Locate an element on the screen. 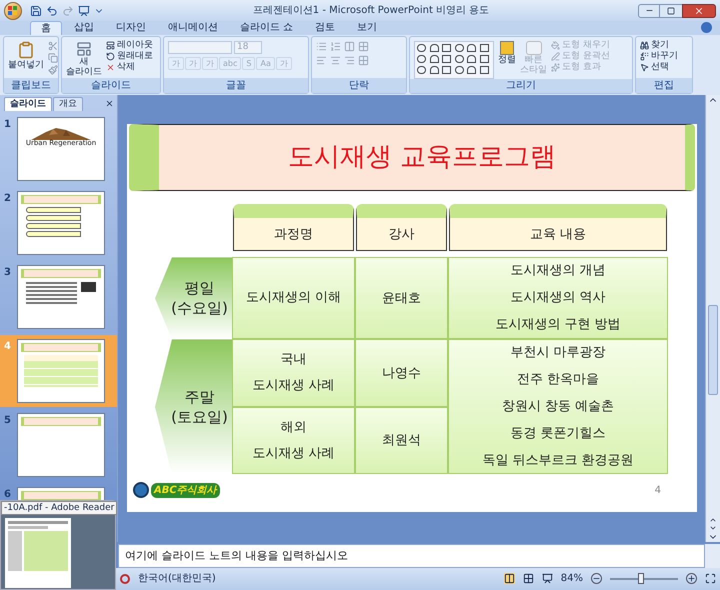 The width and height of the screenshot is (720, 590). edit-command: 찾기 is located at coordinates (659, 45).